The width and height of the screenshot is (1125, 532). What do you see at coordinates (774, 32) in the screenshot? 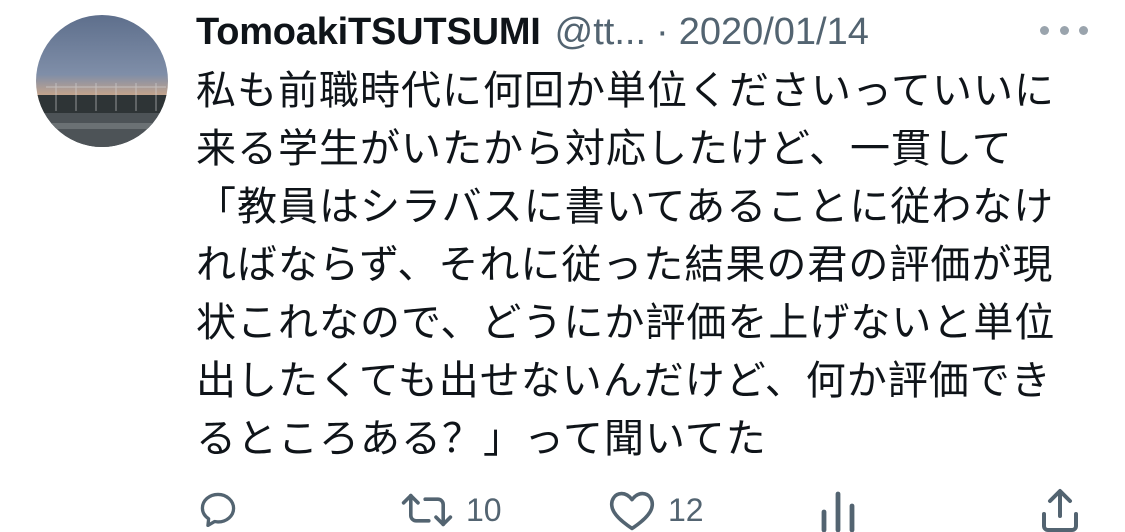
I see `tweet-date: 2020/01/14` at bounding box center [774, 32].